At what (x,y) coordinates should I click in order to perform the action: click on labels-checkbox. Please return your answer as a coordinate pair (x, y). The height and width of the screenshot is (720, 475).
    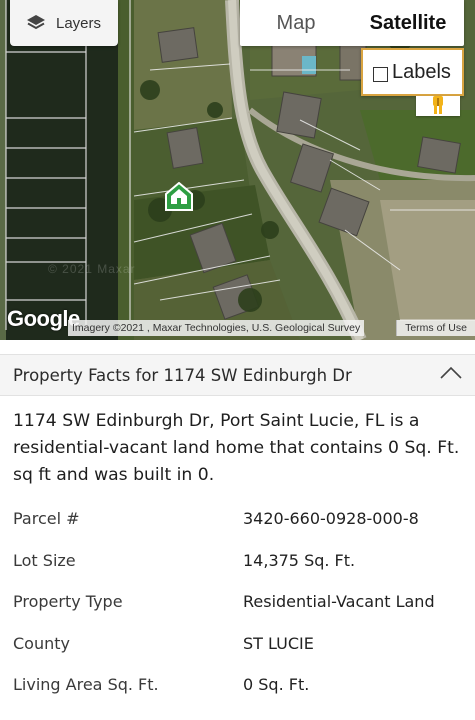
    Looking at the image, I should click on (380, 74).